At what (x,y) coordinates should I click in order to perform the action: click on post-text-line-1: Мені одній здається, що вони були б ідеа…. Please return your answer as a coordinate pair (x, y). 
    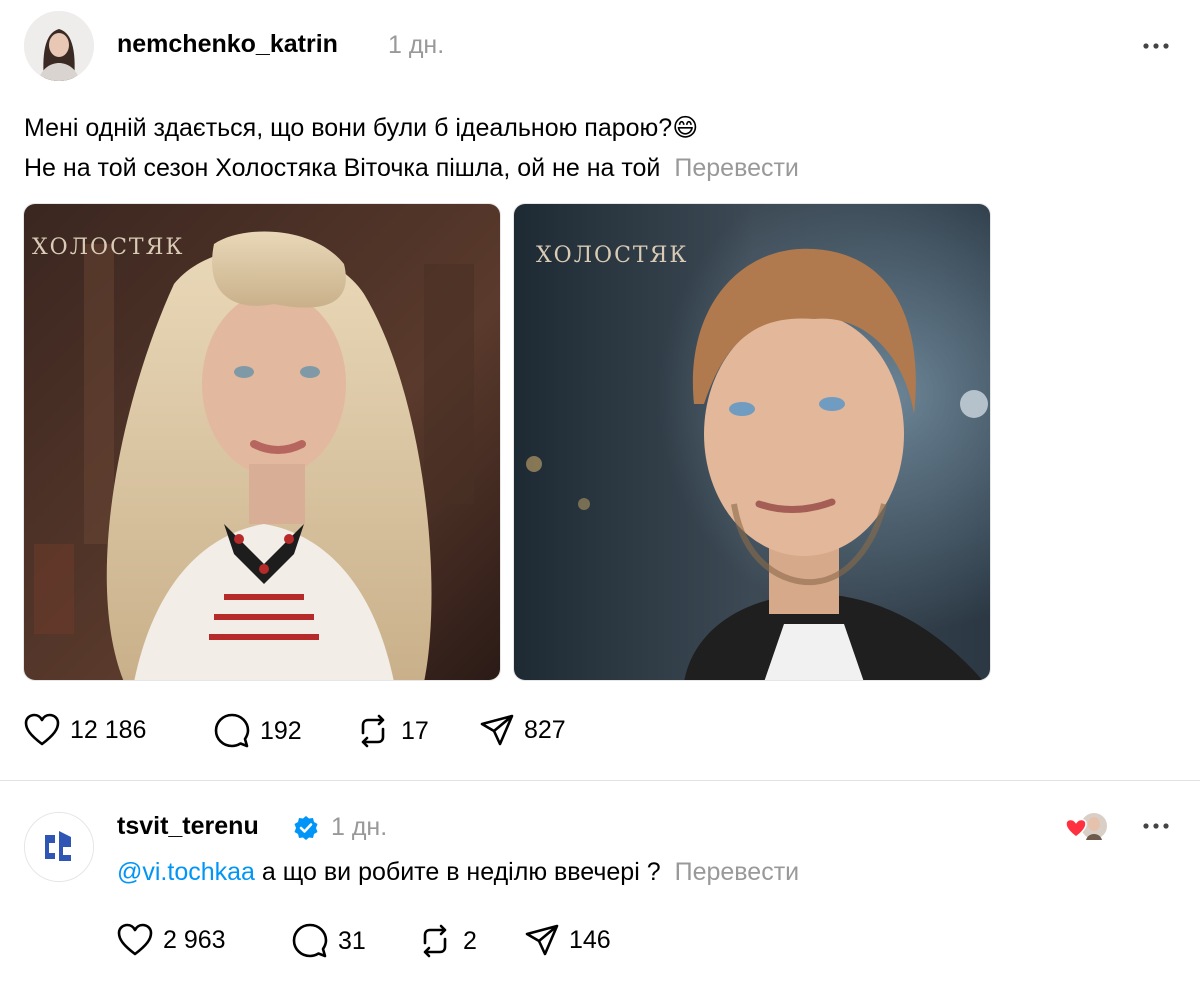
    Looking at the image, I should click on (361, 128).